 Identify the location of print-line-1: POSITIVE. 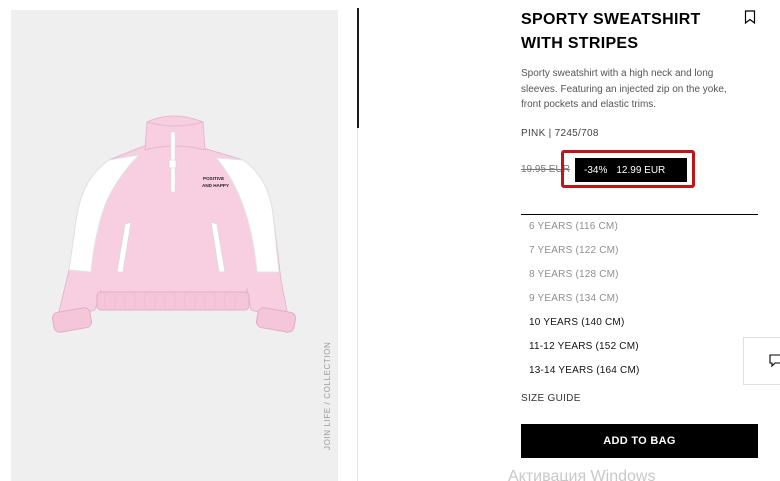
(213, 178).